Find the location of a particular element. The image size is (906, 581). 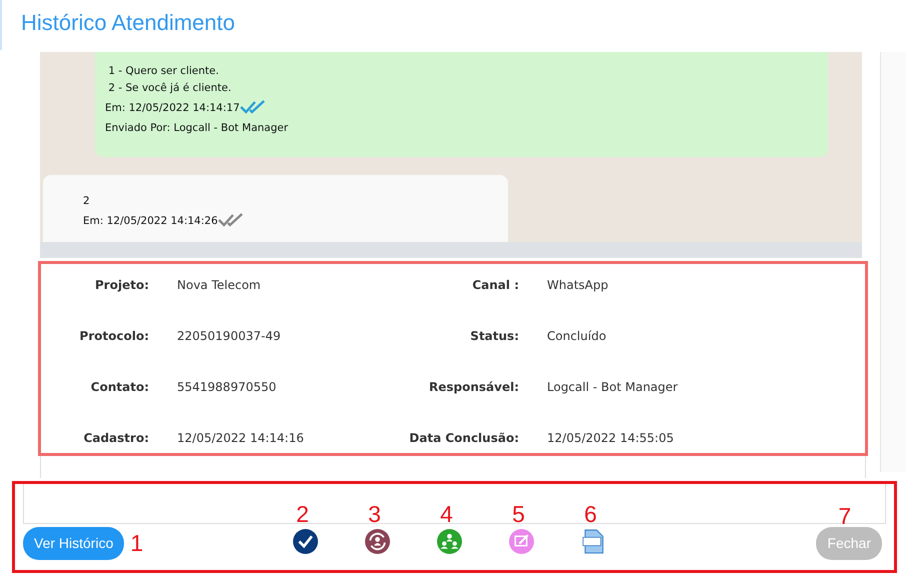

field-value: Concluído is located at coordinates (577, 336).